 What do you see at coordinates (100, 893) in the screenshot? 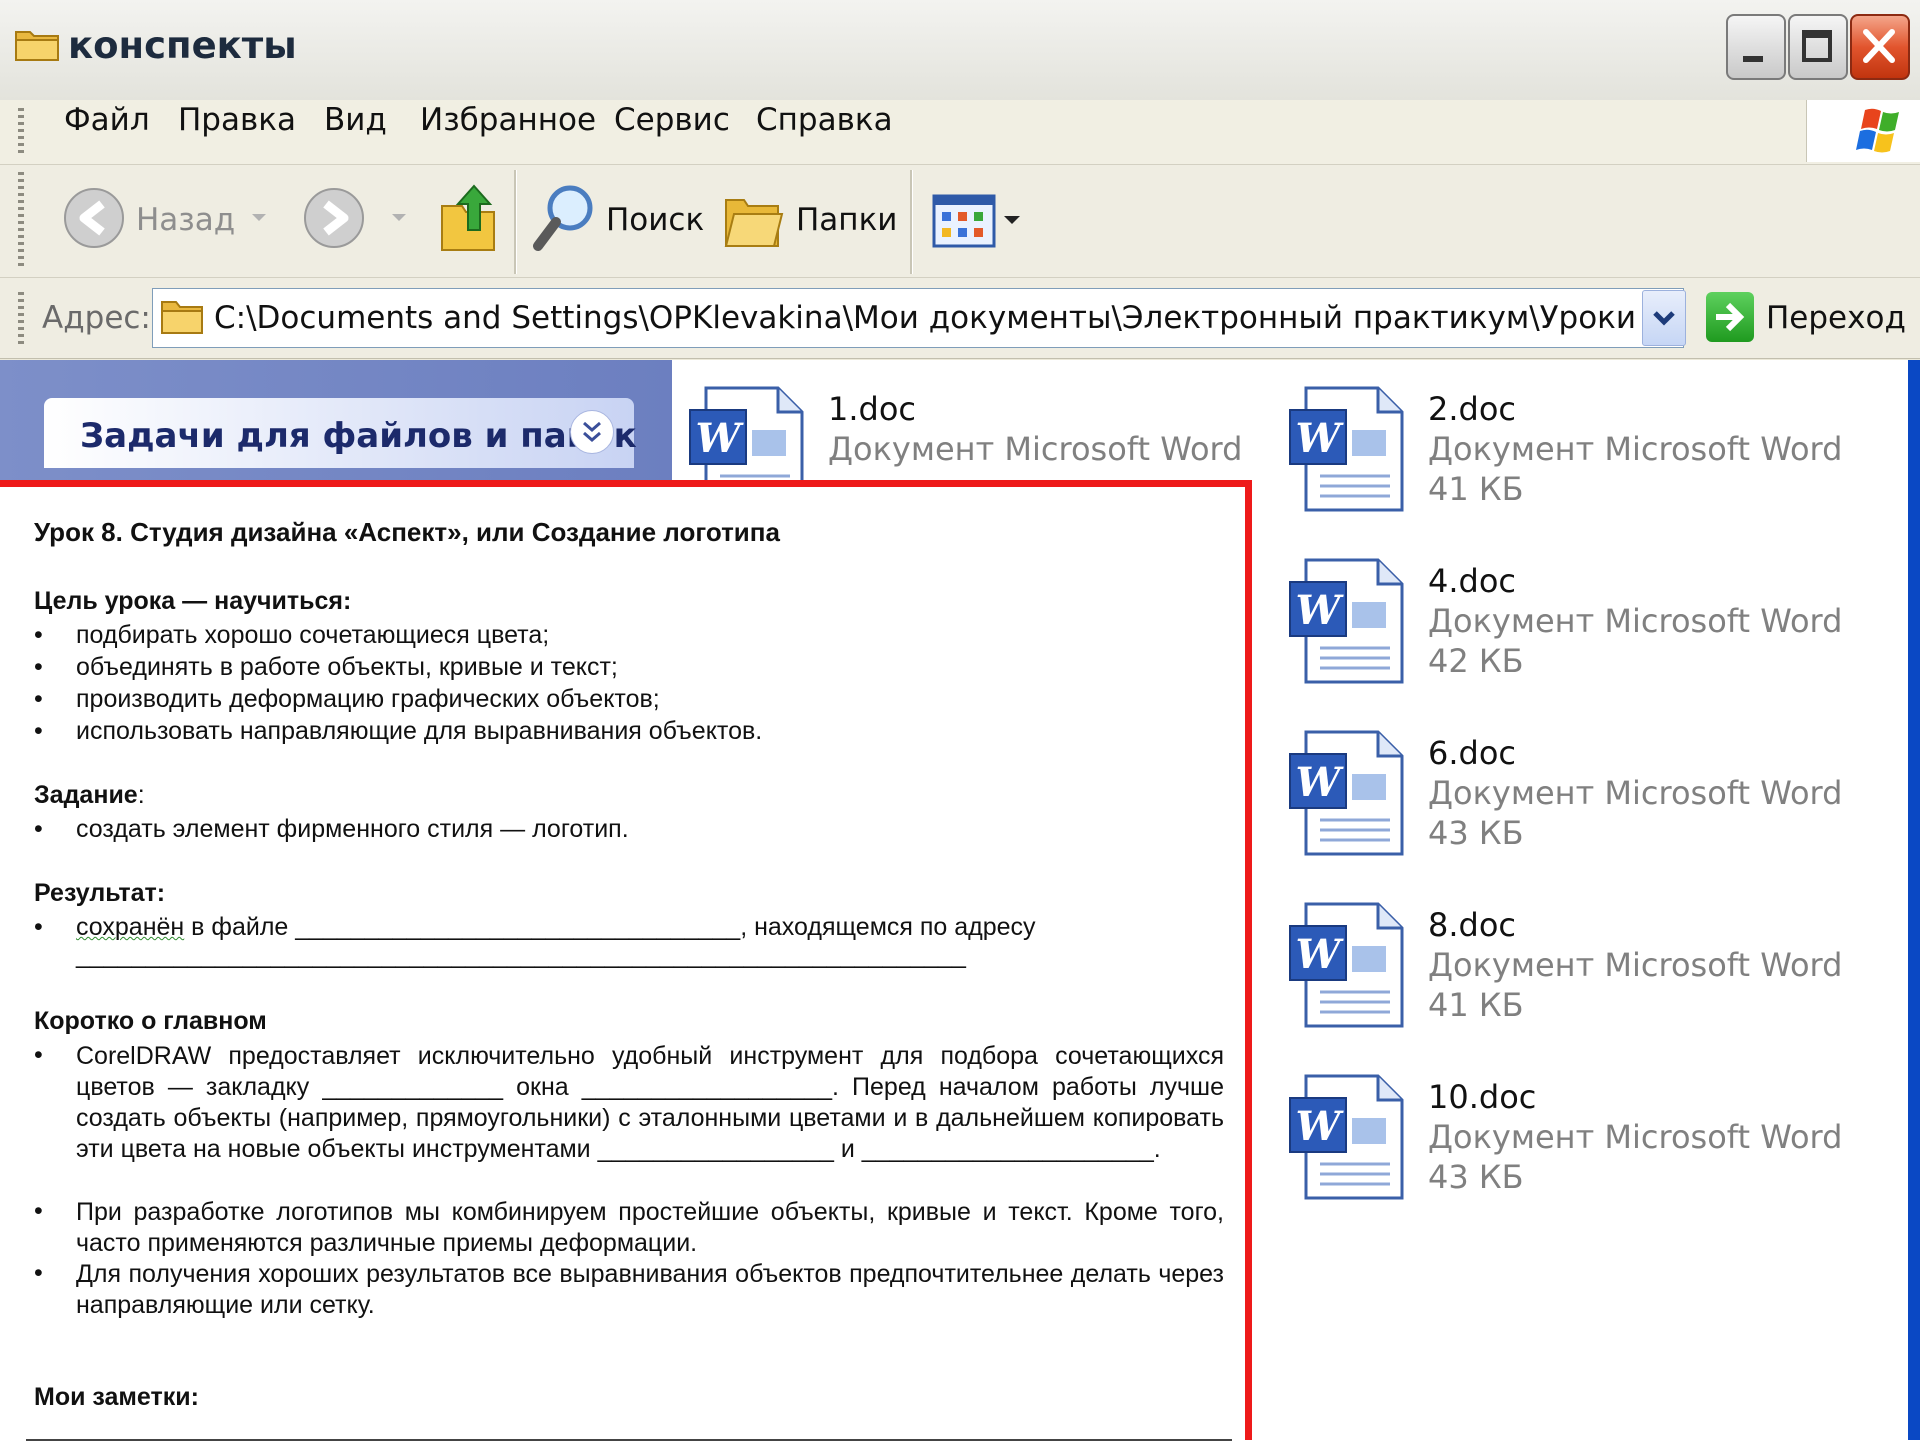
I see `result-heading: Результат:` at bounding box center [100, 893].